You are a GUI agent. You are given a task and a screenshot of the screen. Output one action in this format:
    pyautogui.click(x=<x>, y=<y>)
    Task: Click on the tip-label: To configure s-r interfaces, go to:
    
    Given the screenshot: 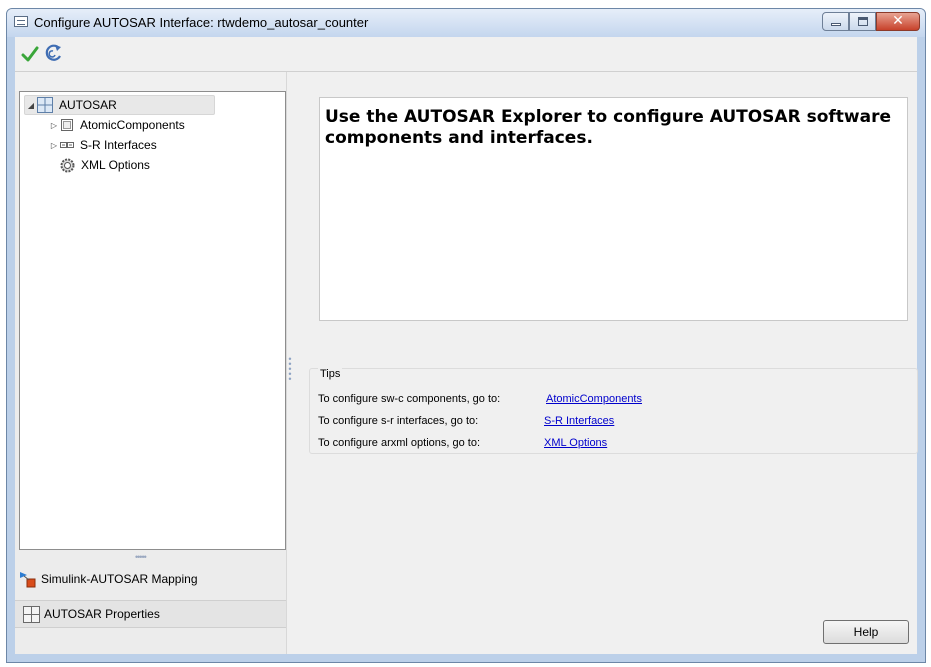 What is the action you would take?
    pyautogui.click(x=398, y=421)
    